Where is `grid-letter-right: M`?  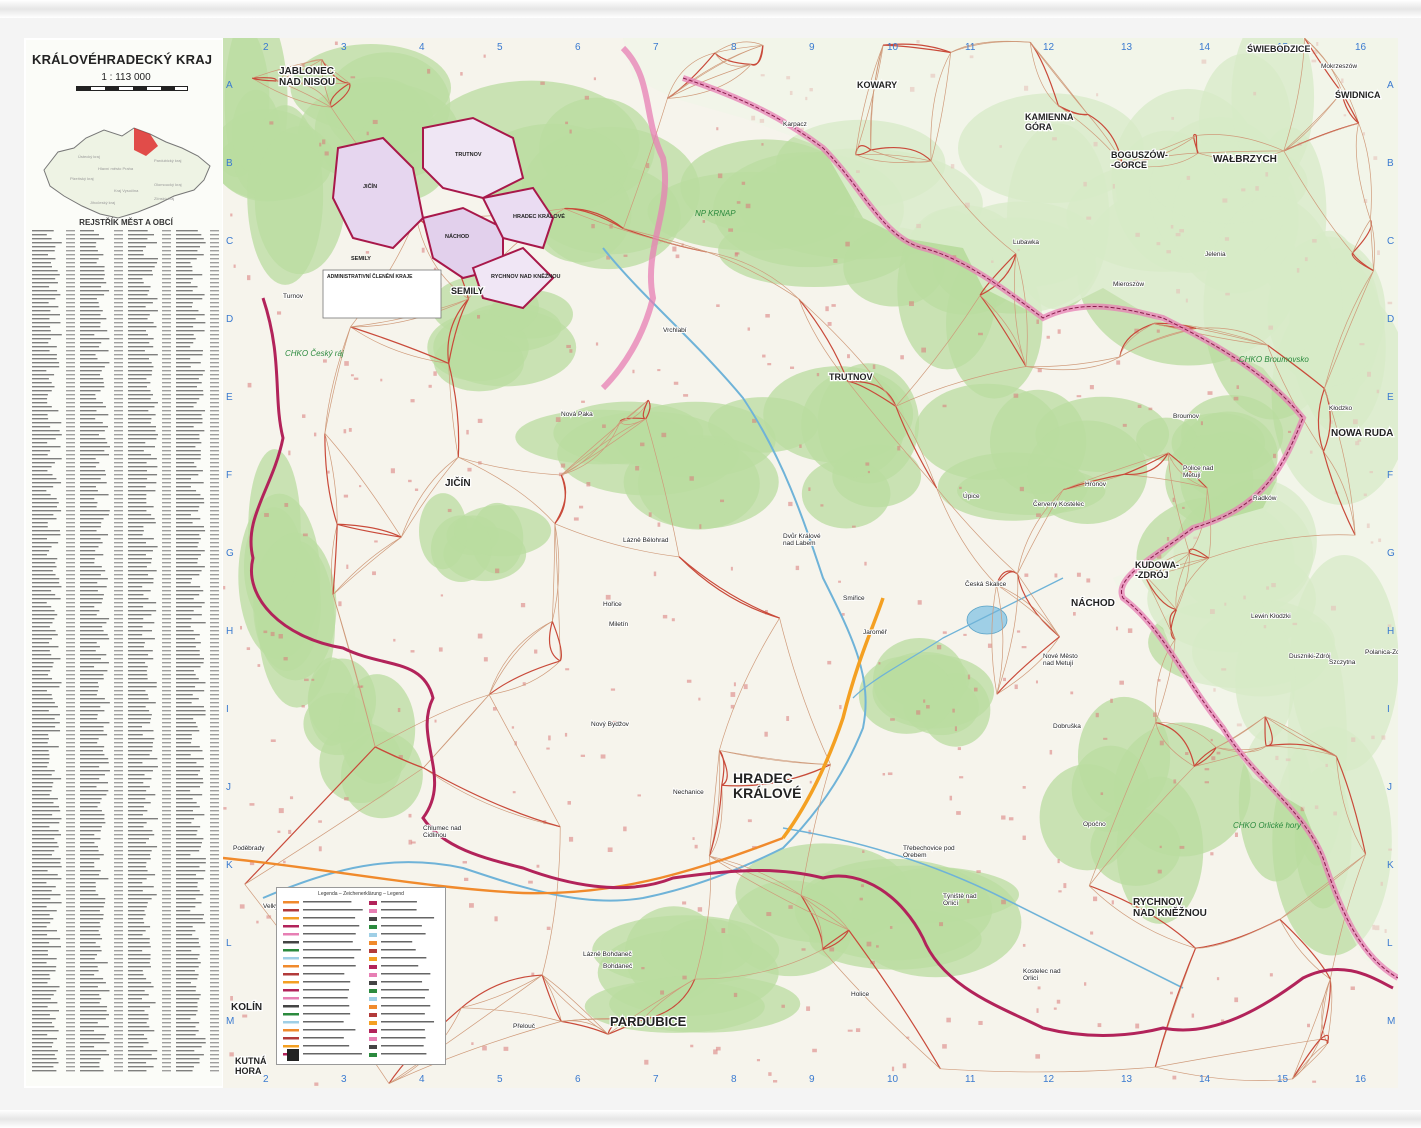
grid-letter-right: M is located at coordinates (1391, 1021).